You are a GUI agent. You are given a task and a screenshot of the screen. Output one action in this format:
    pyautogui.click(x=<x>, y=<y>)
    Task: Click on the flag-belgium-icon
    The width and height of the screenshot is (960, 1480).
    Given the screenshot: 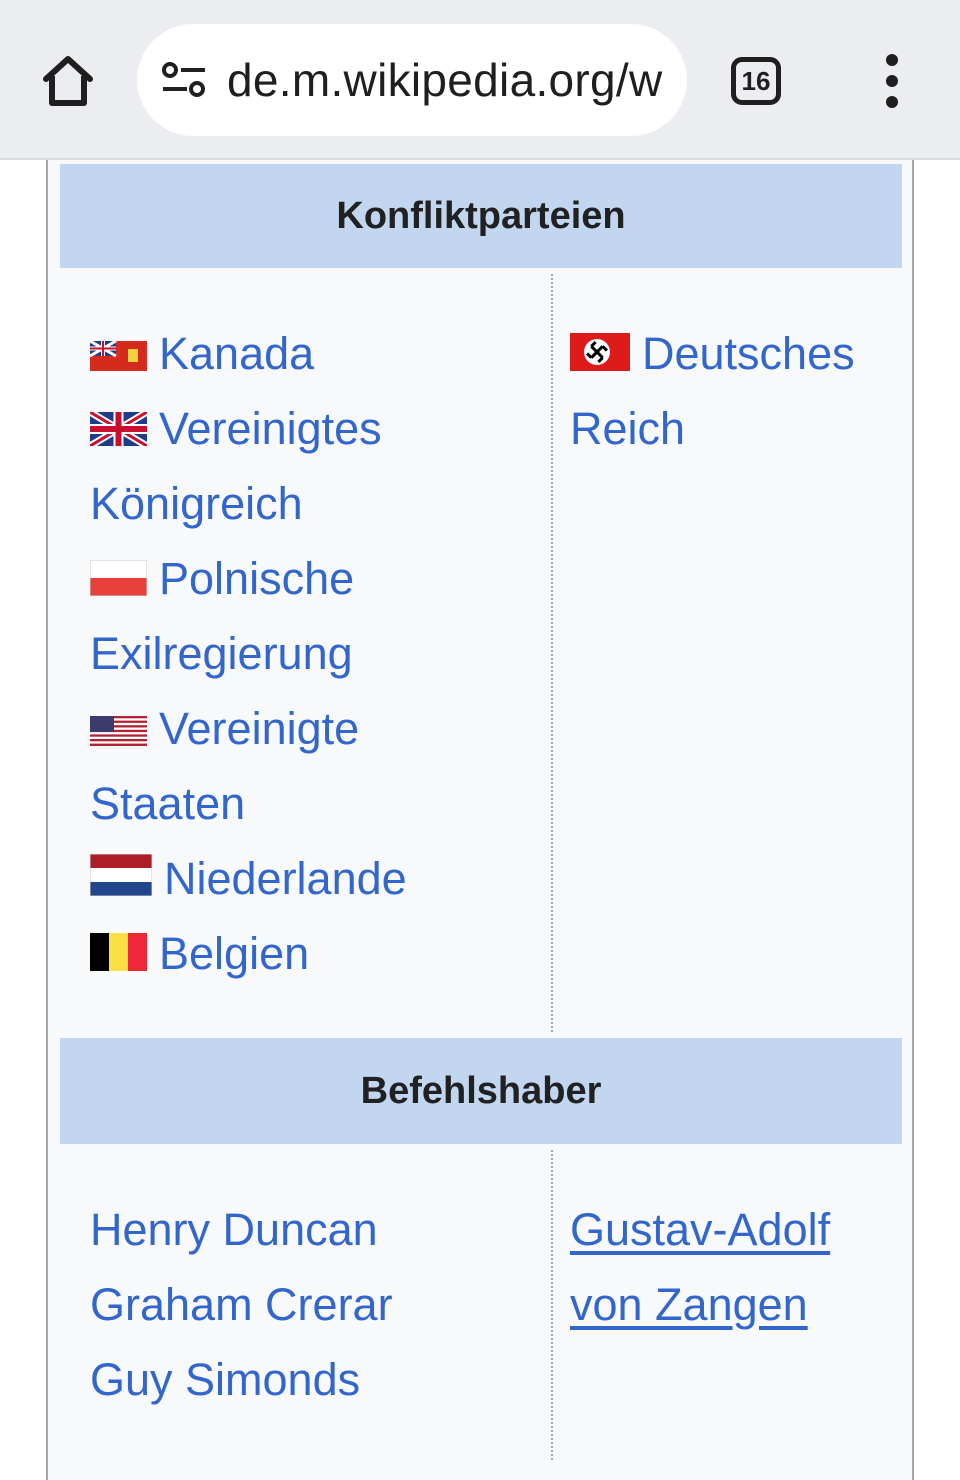 What is the action you would take?
    pyautogui.click(x=118, y=952)
    